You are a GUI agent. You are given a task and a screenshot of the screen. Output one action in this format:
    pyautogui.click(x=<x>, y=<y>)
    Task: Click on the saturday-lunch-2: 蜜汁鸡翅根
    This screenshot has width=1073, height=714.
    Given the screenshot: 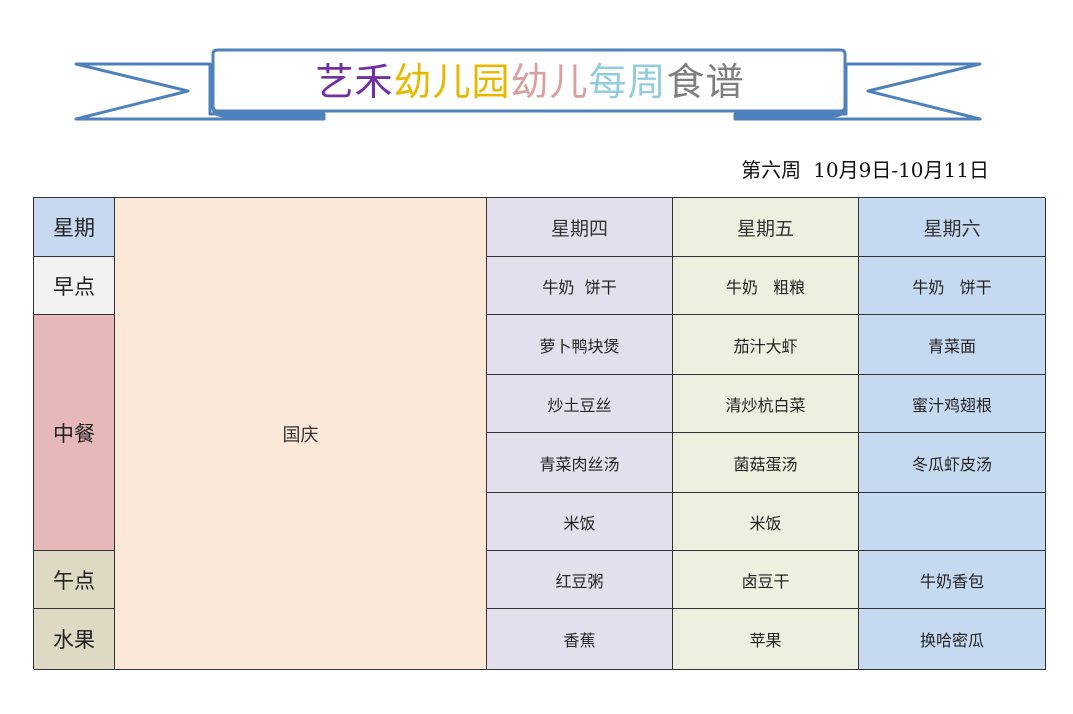 What is the action you would take?
    pyautogui.click(x=952, y=404)
    